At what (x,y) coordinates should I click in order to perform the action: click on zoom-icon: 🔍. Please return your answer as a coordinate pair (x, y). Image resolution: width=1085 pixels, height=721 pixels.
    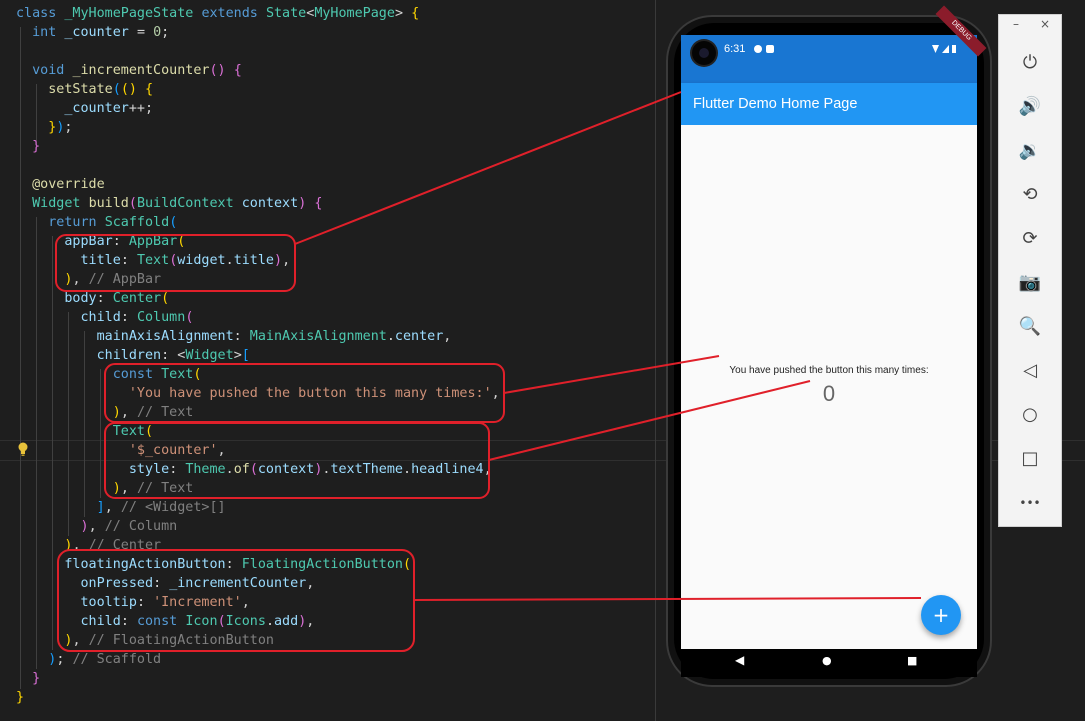
    Looking at the image, I should click on (1030, 327).